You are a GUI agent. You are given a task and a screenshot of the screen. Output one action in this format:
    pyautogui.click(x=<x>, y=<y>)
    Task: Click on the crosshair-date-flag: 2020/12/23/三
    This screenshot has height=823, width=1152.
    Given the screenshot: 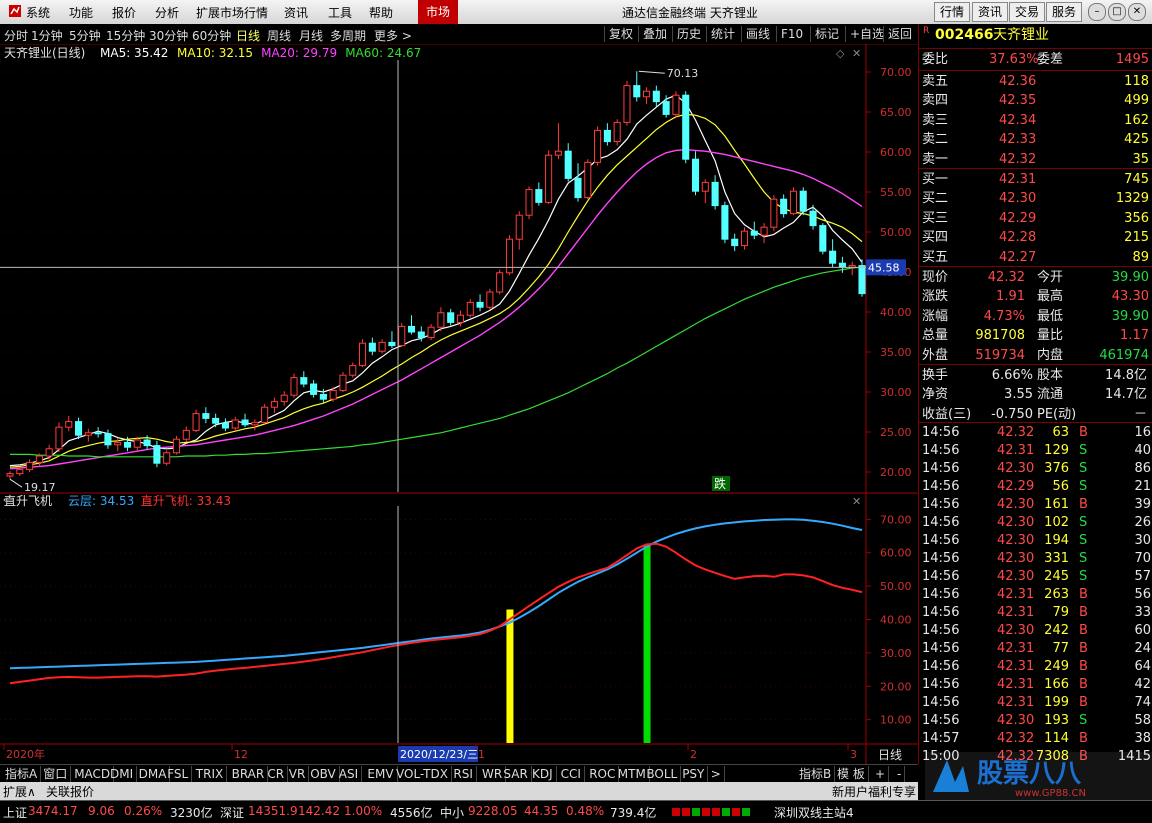 What is the action you would take?
    pyautogui.click(x=439, y=754)
    